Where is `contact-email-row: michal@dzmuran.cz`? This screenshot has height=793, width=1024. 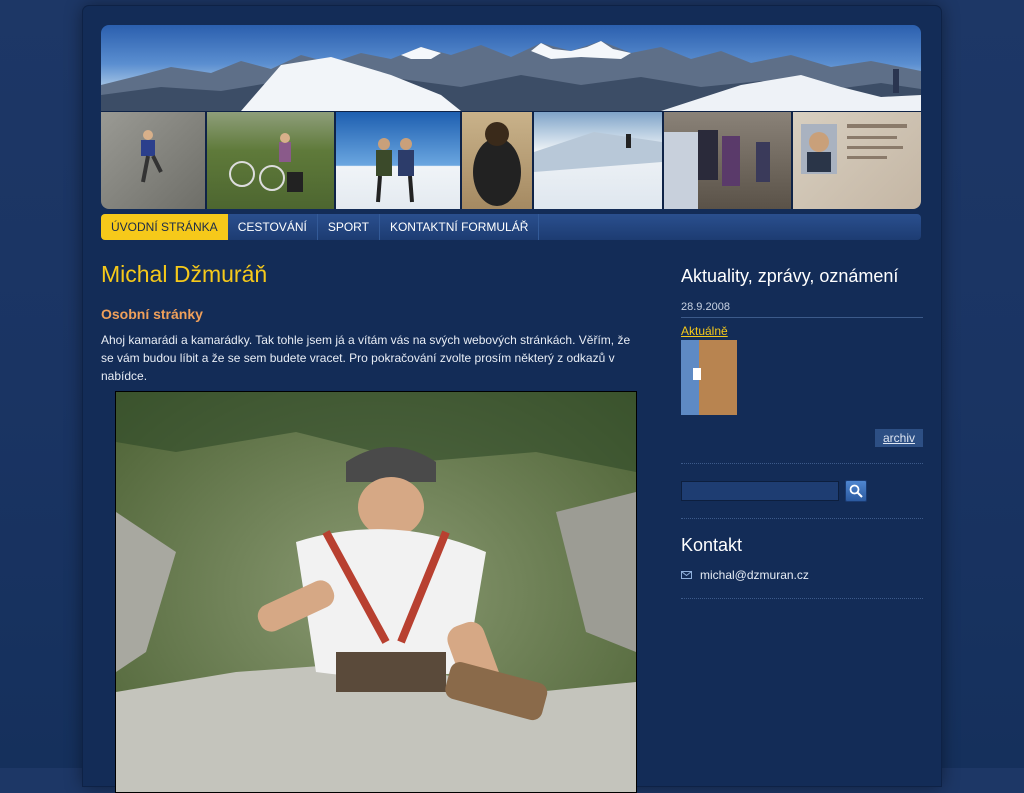
contact-email-row: michal@dzmuran.cz is located at coordinates (802, 575).